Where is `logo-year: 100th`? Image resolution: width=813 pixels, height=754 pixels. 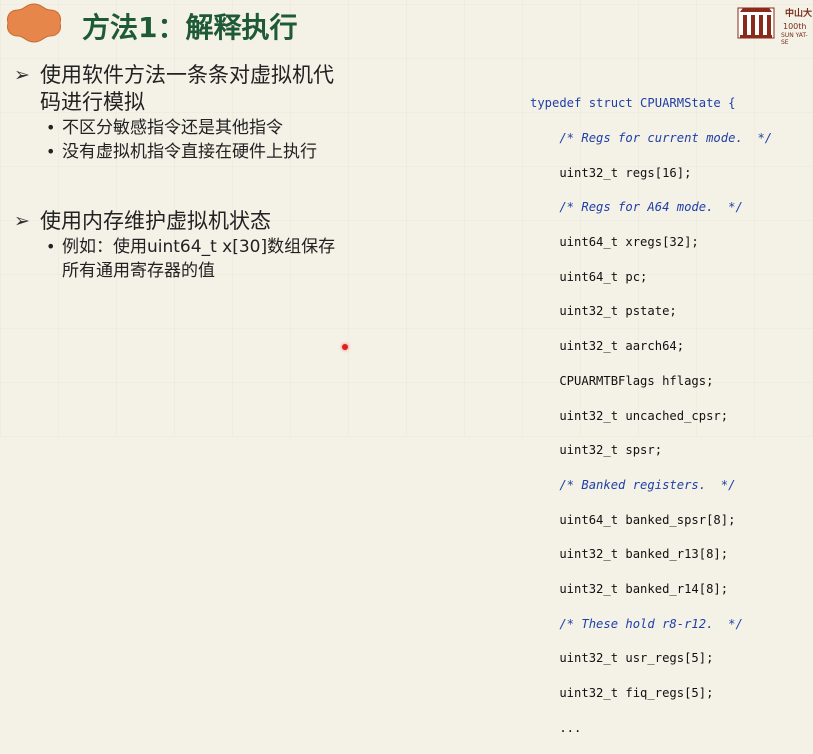 logo-year: 100th is located at coordinates (795, 26).